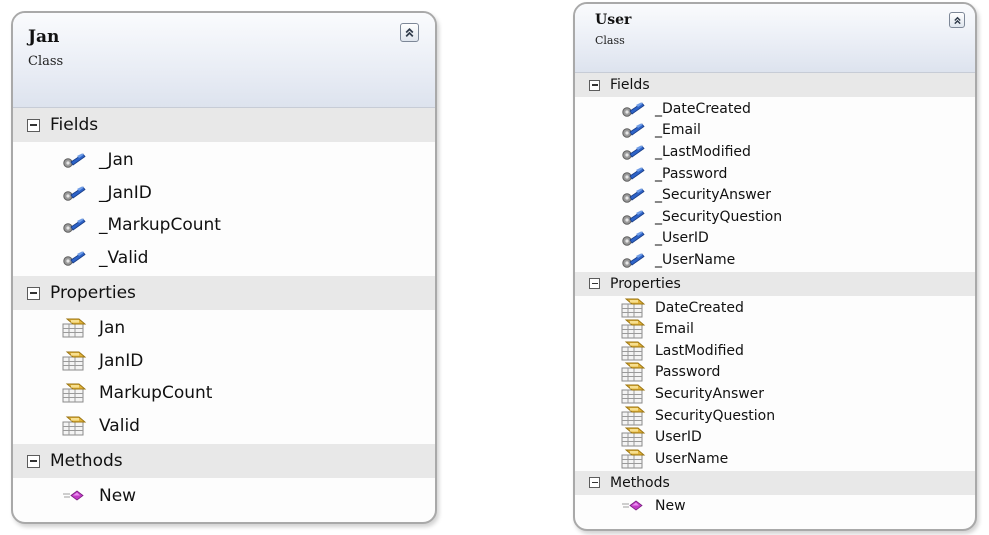  What do you see at coordinates (224, 193) in the screenshot?
I see `member-fields-item: _JanID` at bounding box center [224, 193].